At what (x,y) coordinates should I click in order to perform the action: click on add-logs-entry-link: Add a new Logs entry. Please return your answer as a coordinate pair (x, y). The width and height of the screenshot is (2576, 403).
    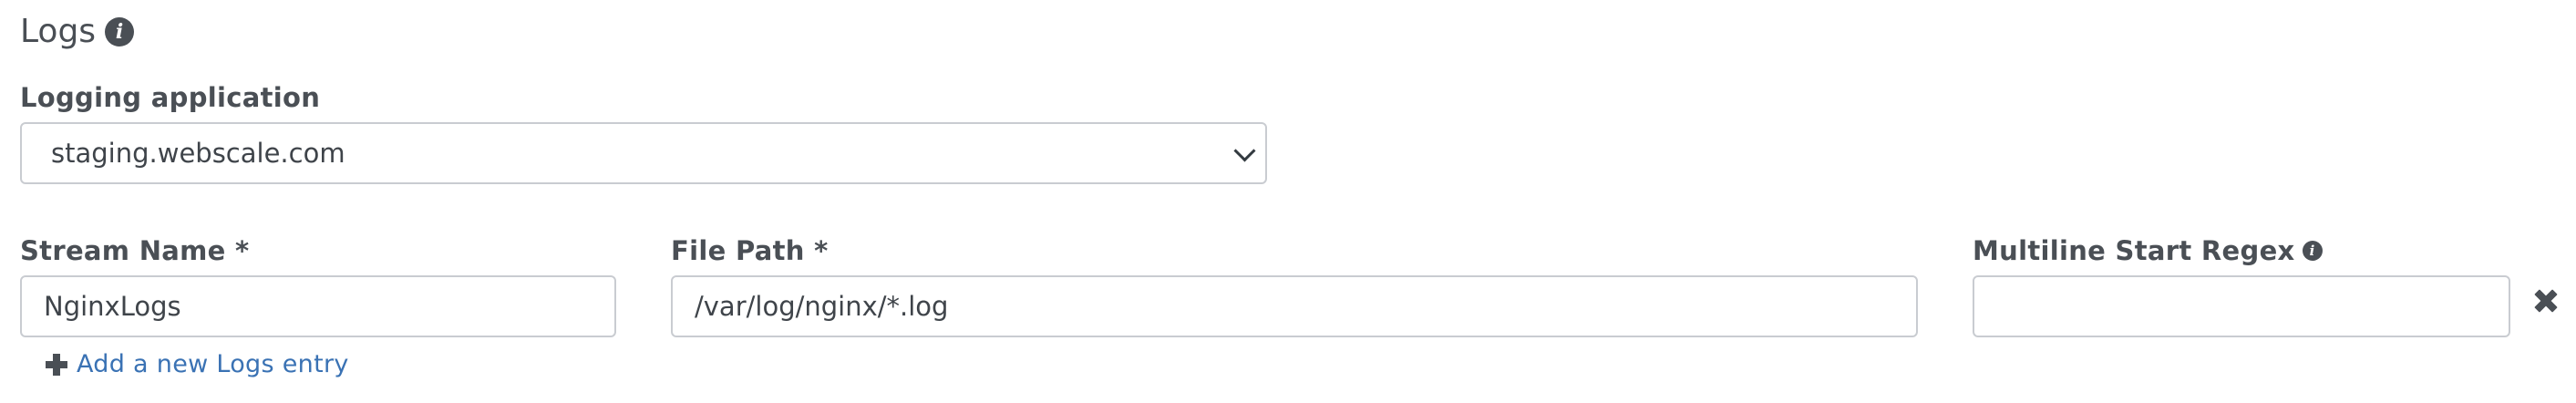
    Looking at the image, I should click on (197, 364).